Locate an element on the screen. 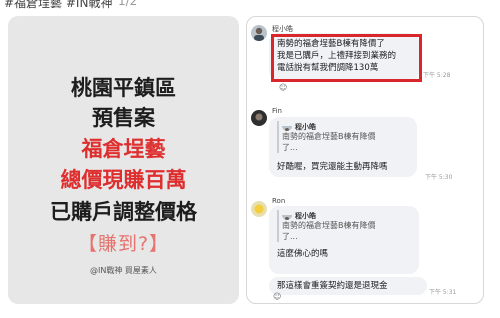  red-highlight-box is located at coordinates (346, 58).